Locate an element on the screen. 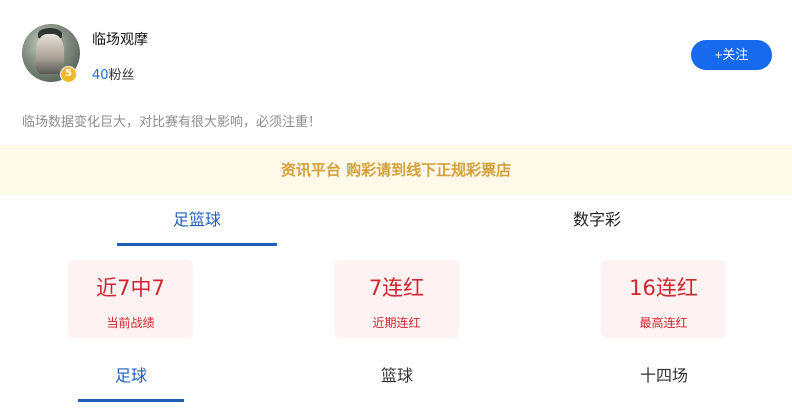 This screenshot has height=412, width=792. tab-active-indicator is located at coordinates (197, 244).